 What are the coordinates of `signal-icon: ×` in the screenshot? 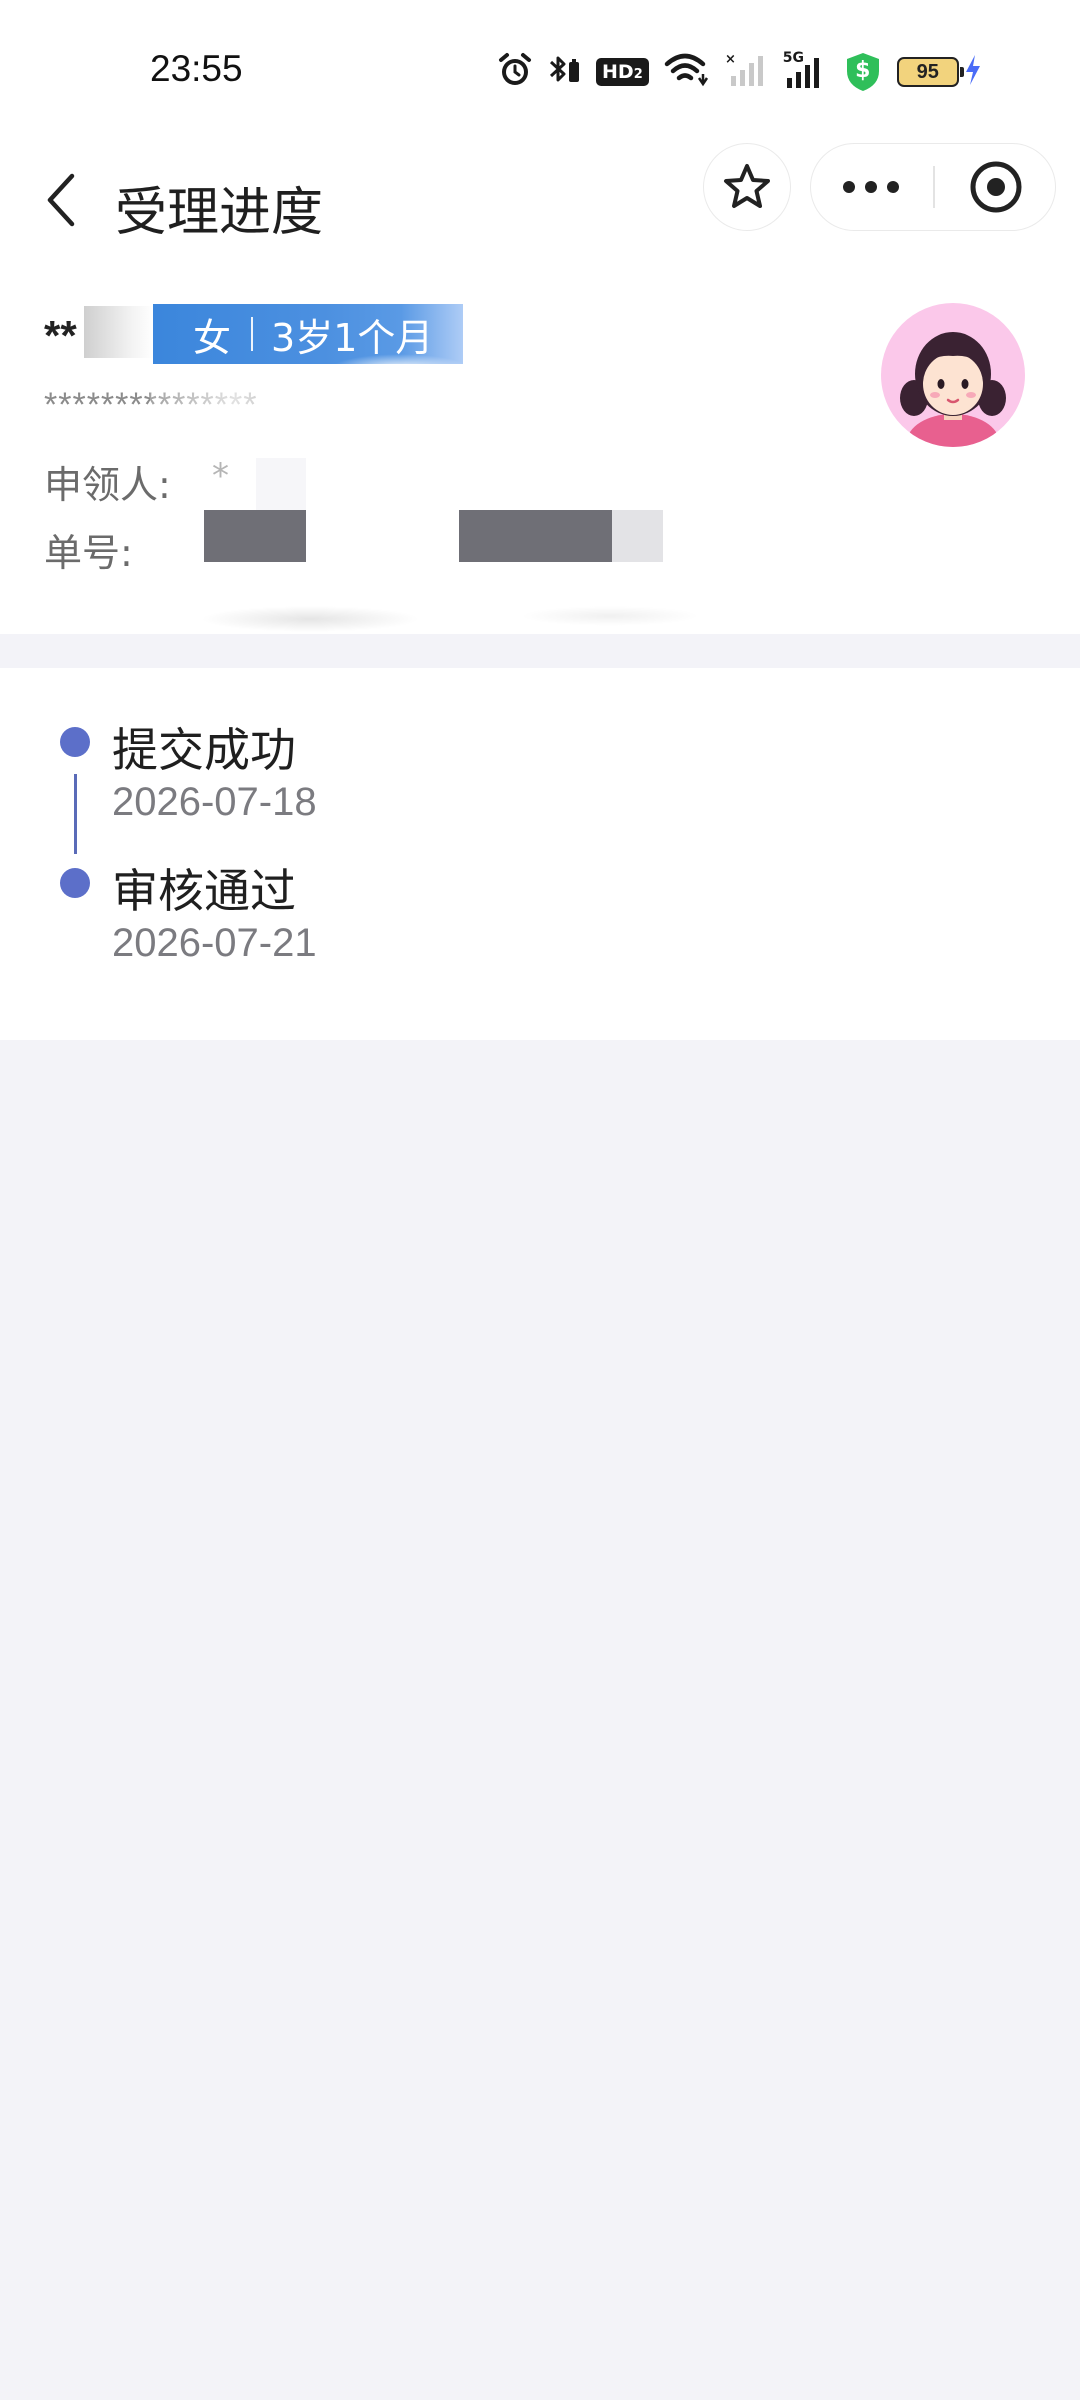 It's located at (747, 72).